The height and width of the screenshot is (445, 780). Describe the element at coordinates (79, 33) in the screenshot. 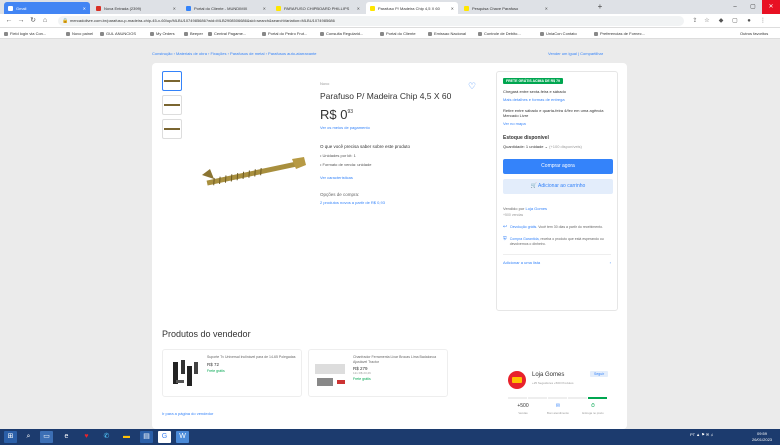

I see `bookmark: Novo painel` at that location.